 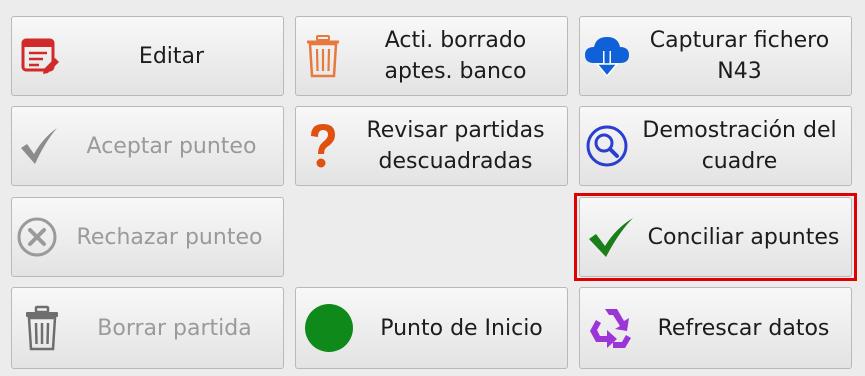 What do you see at coordinates (169, 237) in the screenshot?
I see `rechazar-punteo-label: Rechazar punteo` at bounding box center [169, 237].